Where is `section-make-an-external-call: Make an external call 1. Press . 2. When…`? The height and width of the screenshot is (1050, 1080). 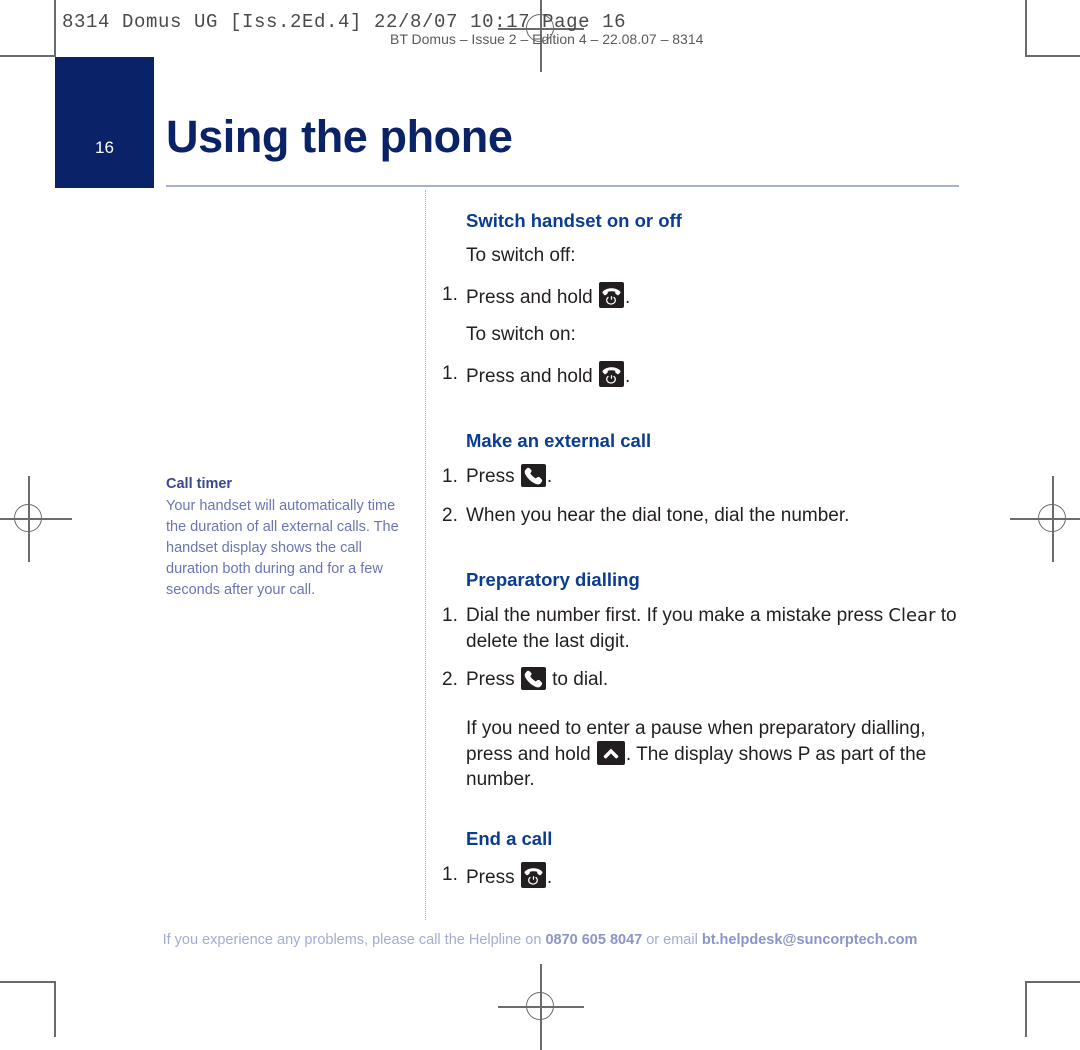
section-make-an-external-call: Make an external call 1. Press . 2. When… is located at coordinates (702, 479).